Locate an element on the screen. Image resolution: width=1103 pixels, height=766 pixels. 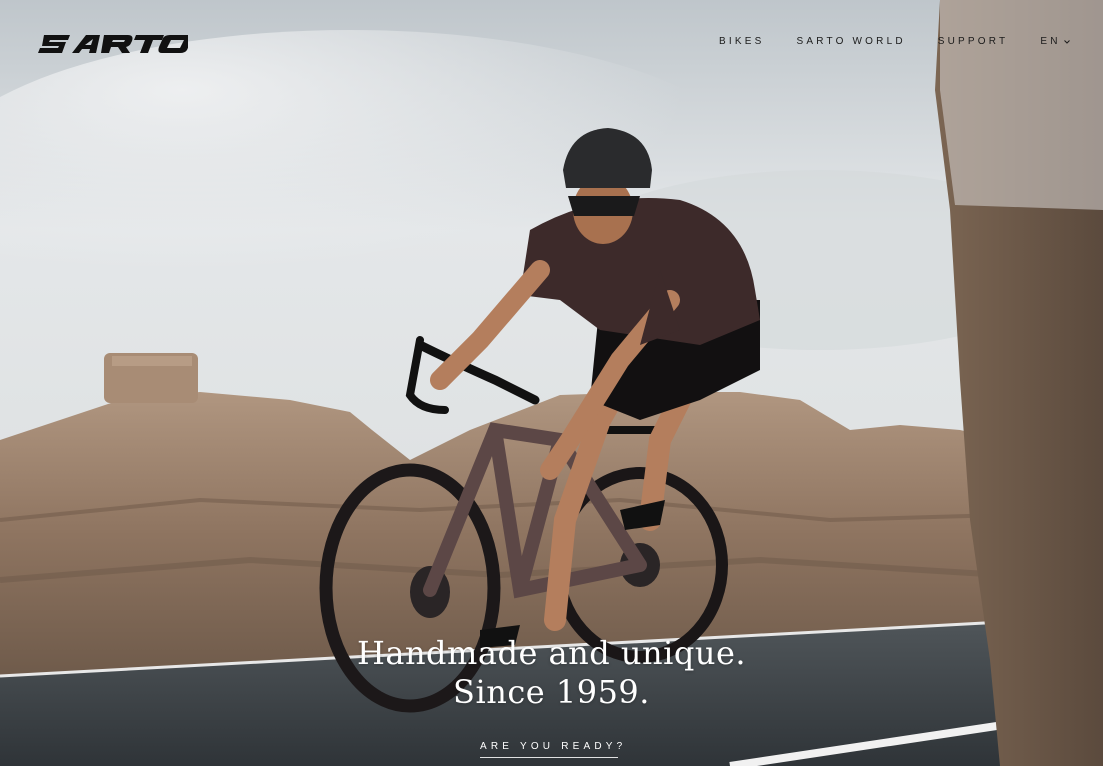
headline-line-2: Since 1959. is located at coordinates (551, 692).